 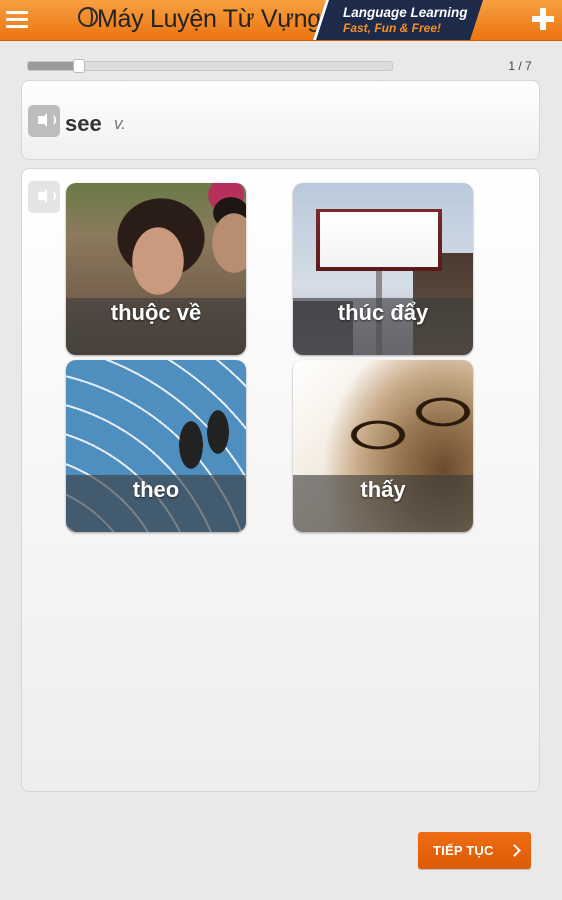 What do you see at coordinates (383, 503) in the screenshot?
I see `choice-label: thấy` at bounding box center [383, 503].